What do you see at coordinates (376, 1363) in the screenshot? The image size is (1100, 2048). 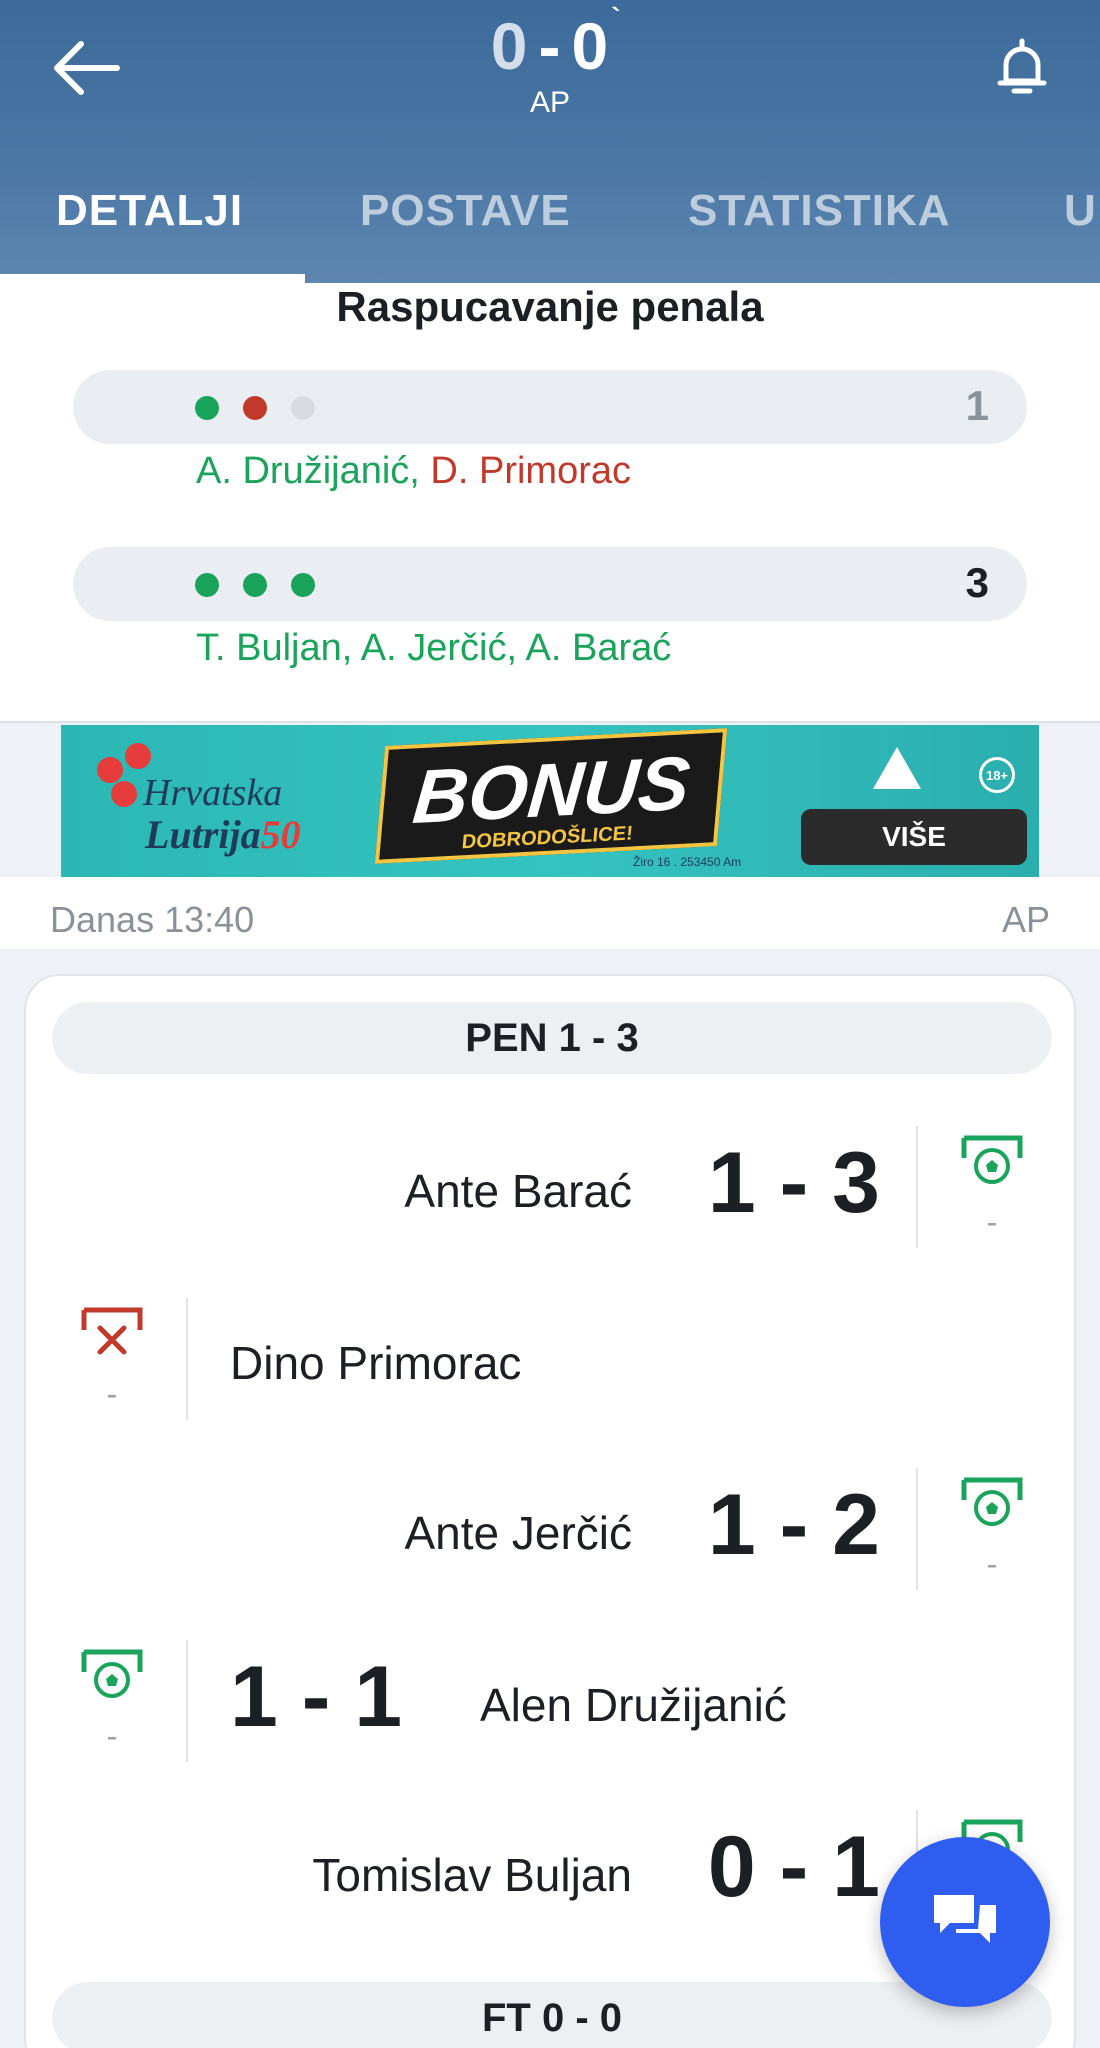 I see `event-player: Dino Primorac` at bounding box center [376, 1363].